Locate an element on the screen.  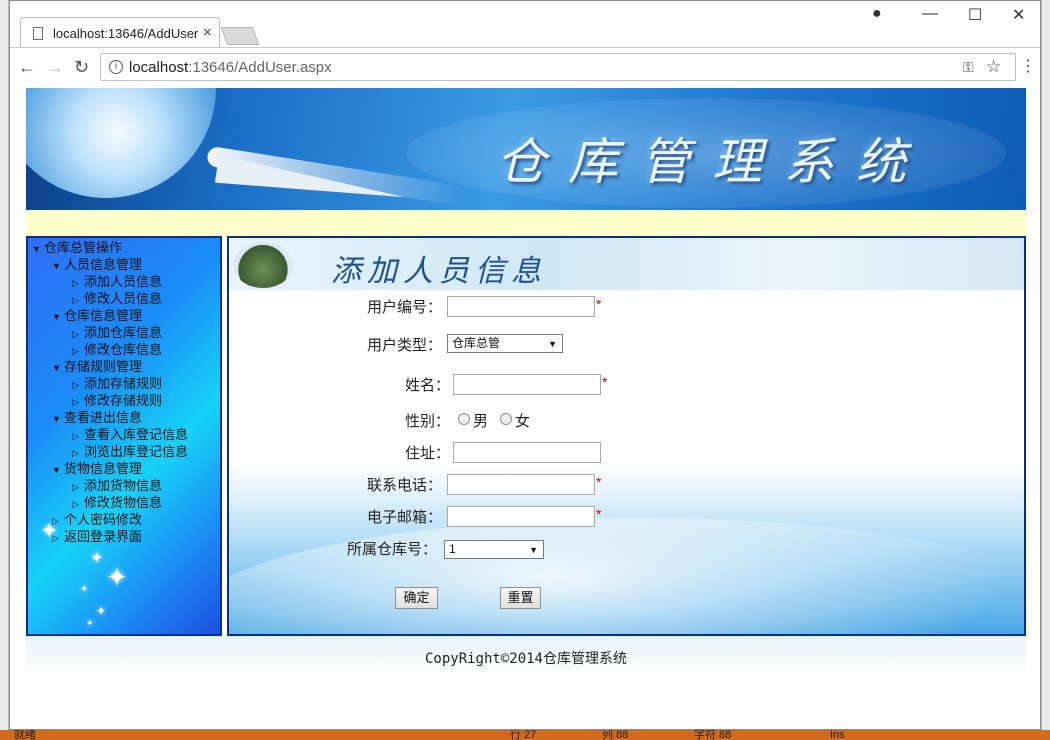
phone-label: 联系电话： is located at coordinates (405, 485).